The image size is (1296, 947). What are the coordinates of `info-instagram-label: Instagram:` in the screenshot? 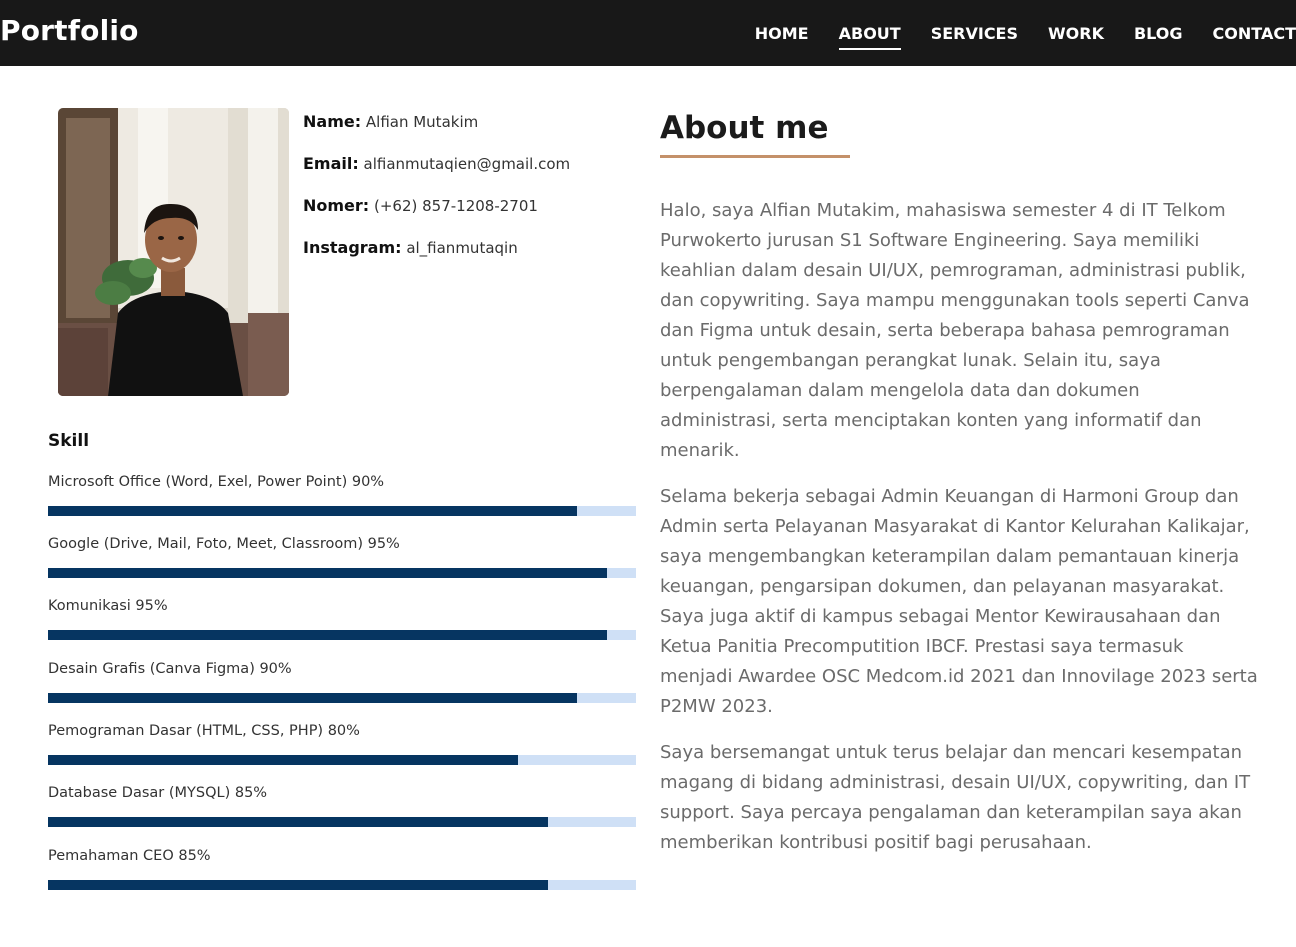 It's located at (352, 247).